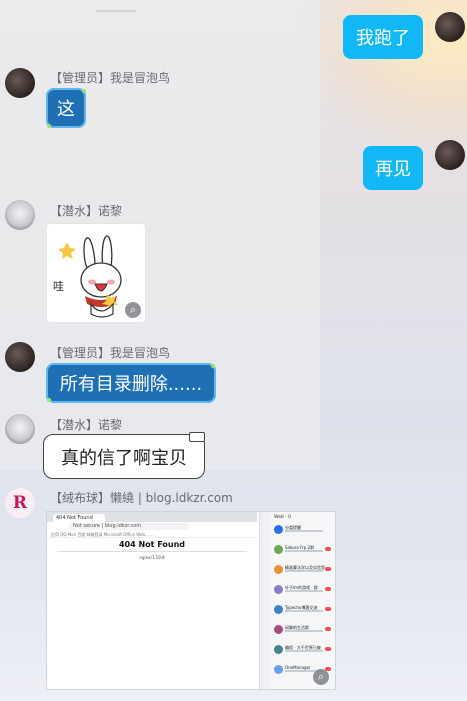 The width and height of the screenshot is (467, 701). Describe the element at coordinates (152, 557) in the screenshot. I see `error-server: nginx/1.19.8` at that location.